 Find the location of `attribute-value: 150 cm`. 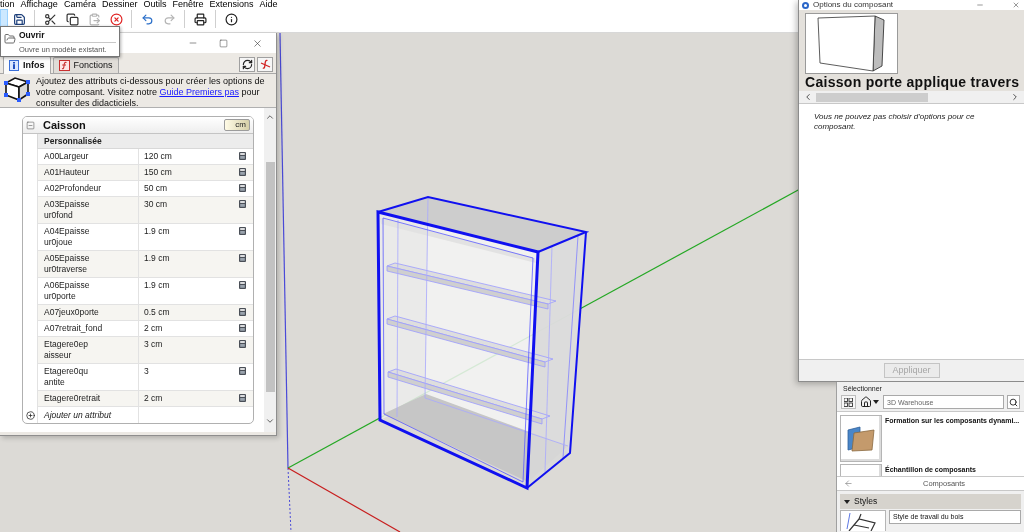

attribute-value: 150 cm is located at coordinates (158, 172).